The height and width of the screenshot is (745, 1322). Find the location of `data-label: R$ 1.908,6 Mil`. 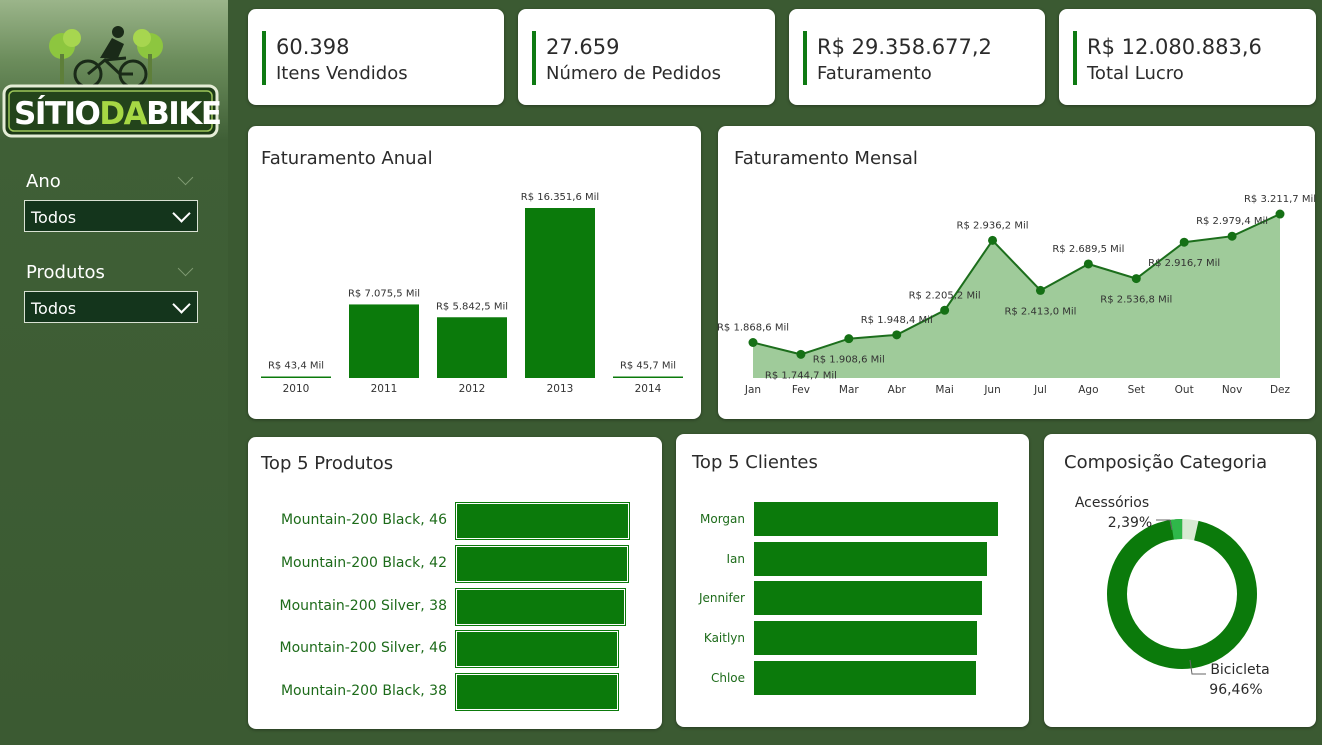

data-label: R$ 1.908,6 Mil is located at coordinates (849, 360).